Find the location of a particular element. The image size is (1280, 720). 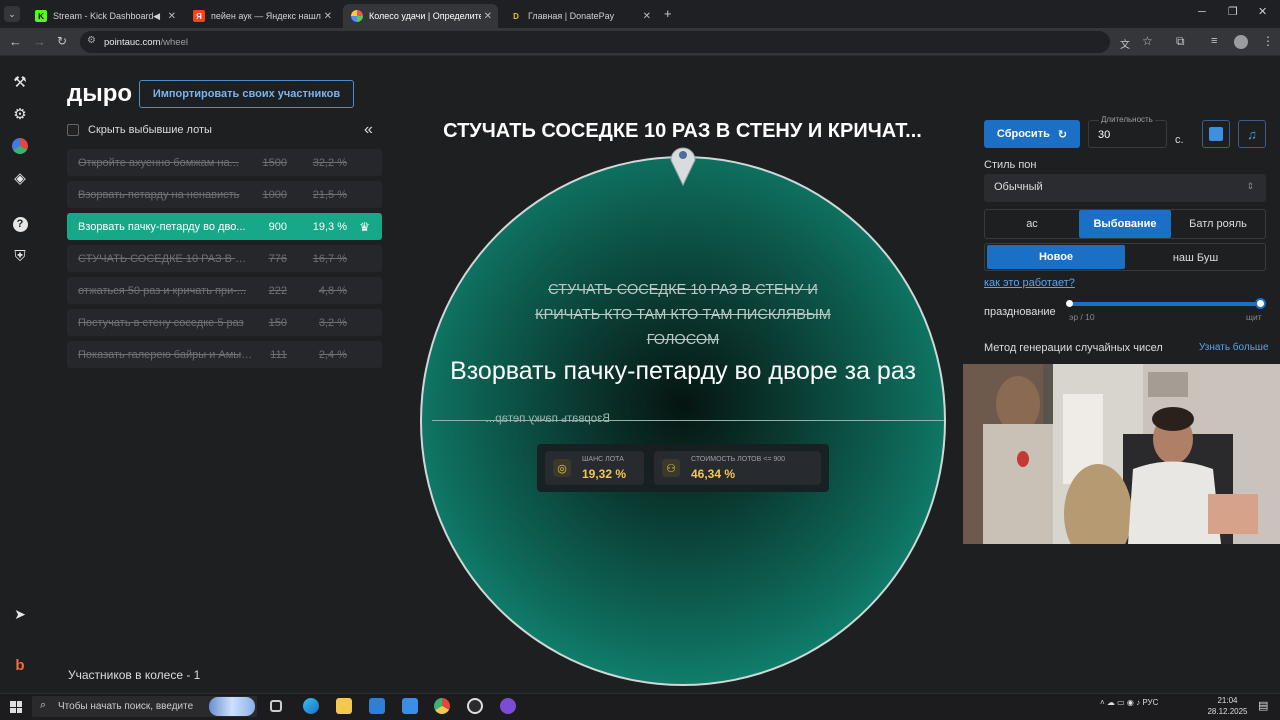

shield-icon: ⛨ is located at coordinates (20, 256).